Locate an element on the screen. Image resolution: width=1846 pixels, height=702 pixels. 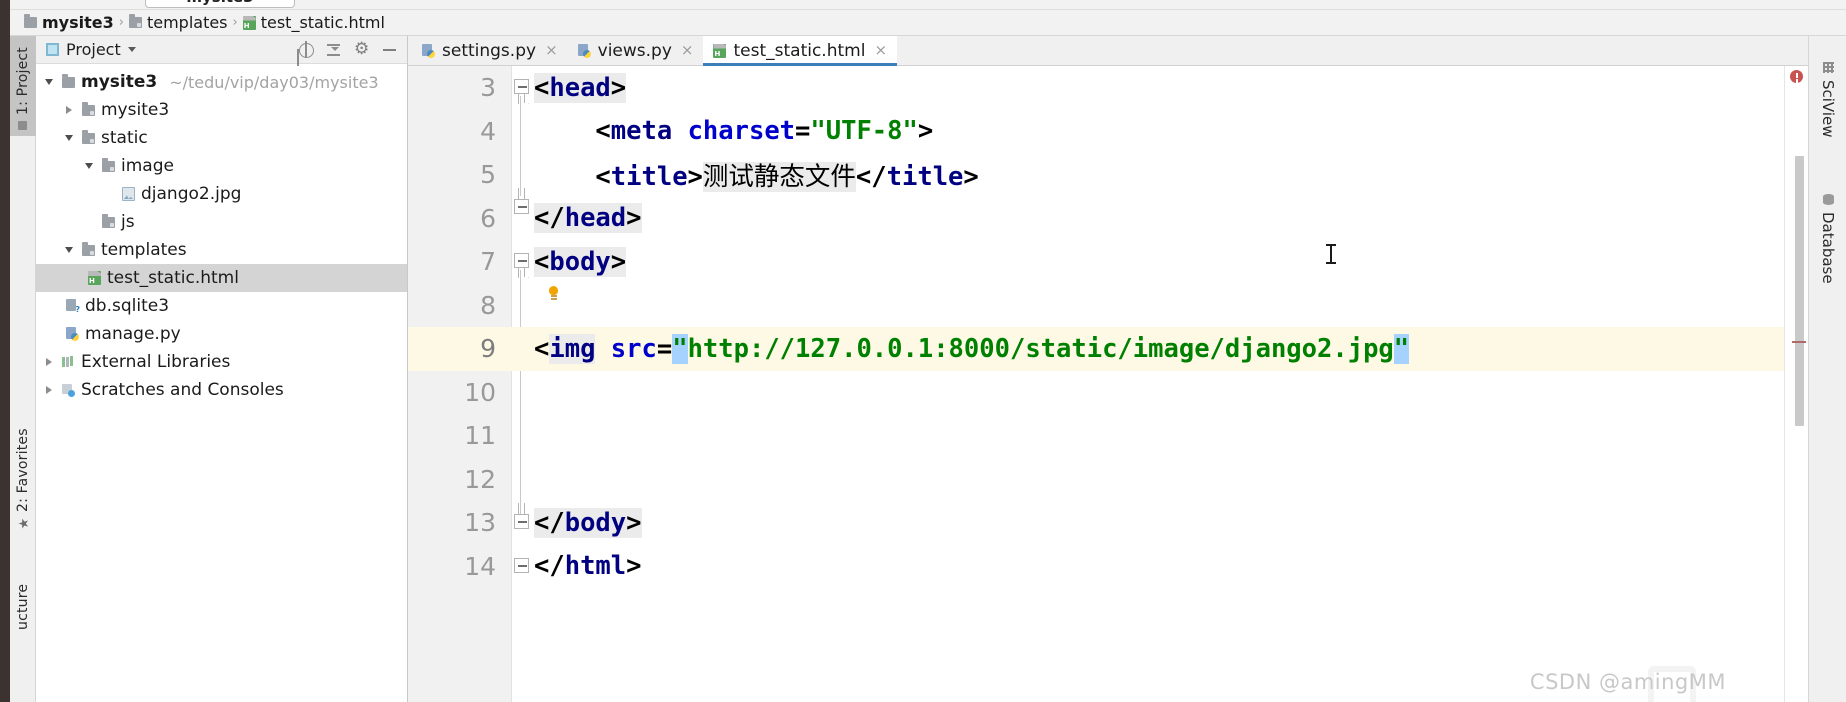
warning-stripe is located at coordinates (1799, 342).